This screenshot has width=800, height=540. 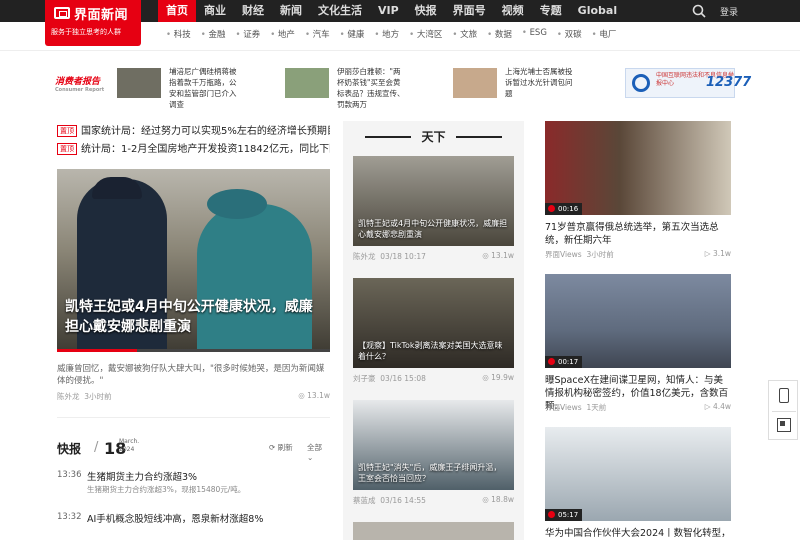 What do you see at coordinates (430, 473) in the screenshot?
I see `card-caption: 凯特王妃"消失"后，威廉王子绯闻升温，王室会否恰当回应？` at bounding box center [430, 473].